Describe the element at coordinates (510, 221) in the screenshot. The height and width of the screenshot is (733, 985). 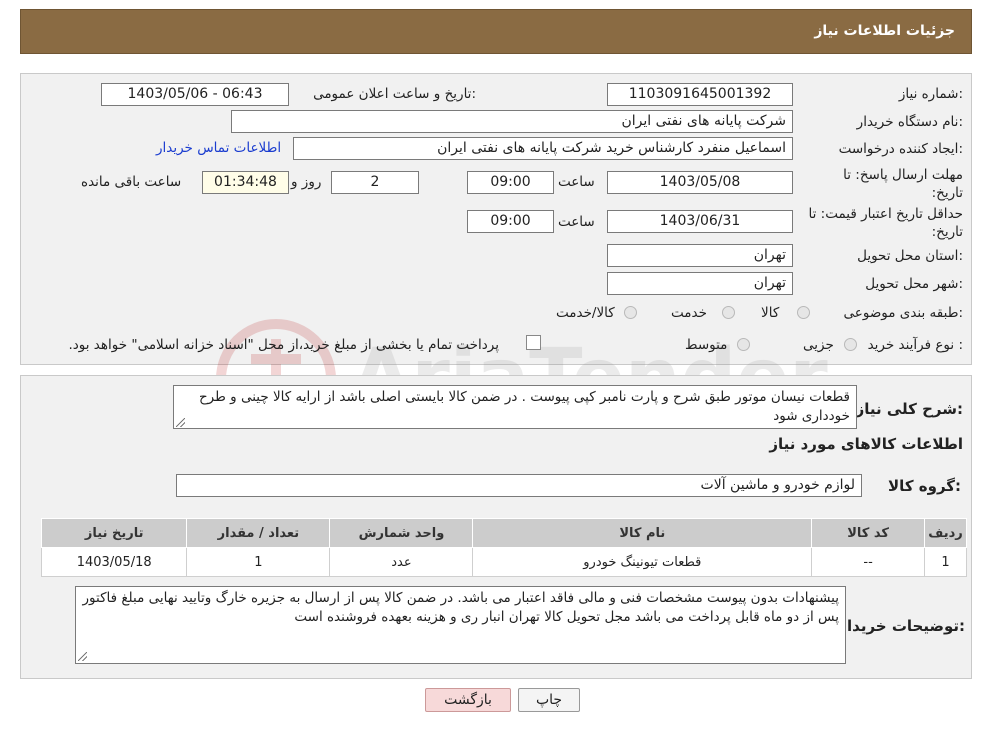
I see `validity-time-field: 09:00` at that location.